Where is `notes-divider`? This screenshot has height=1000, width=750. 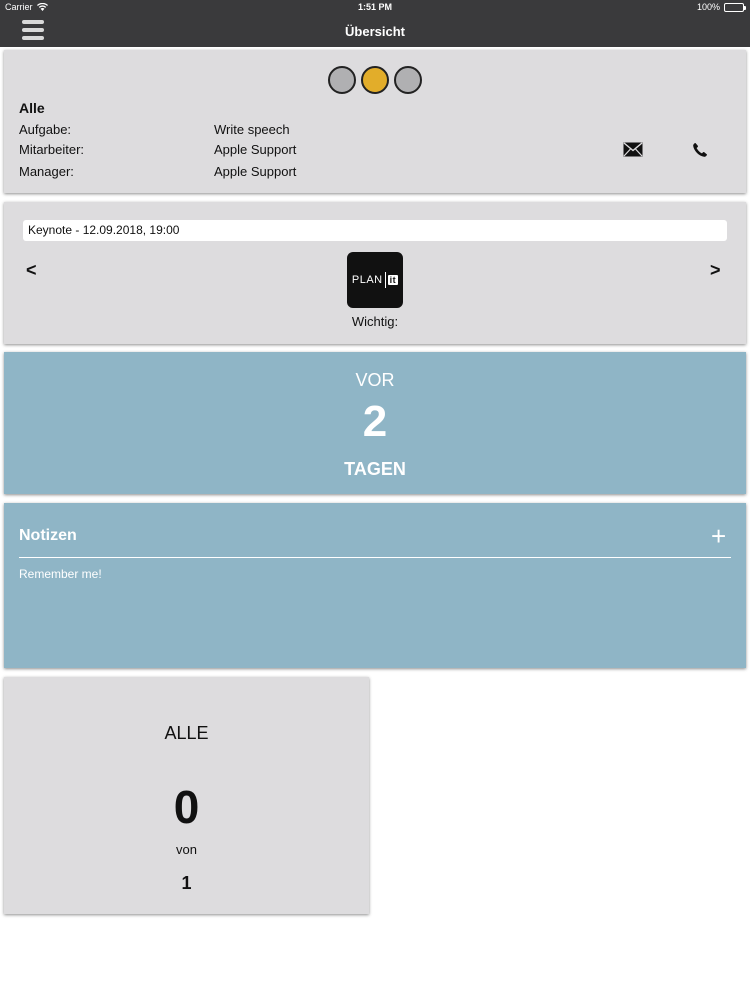 notes-divider is located at coordinates (375, 557).